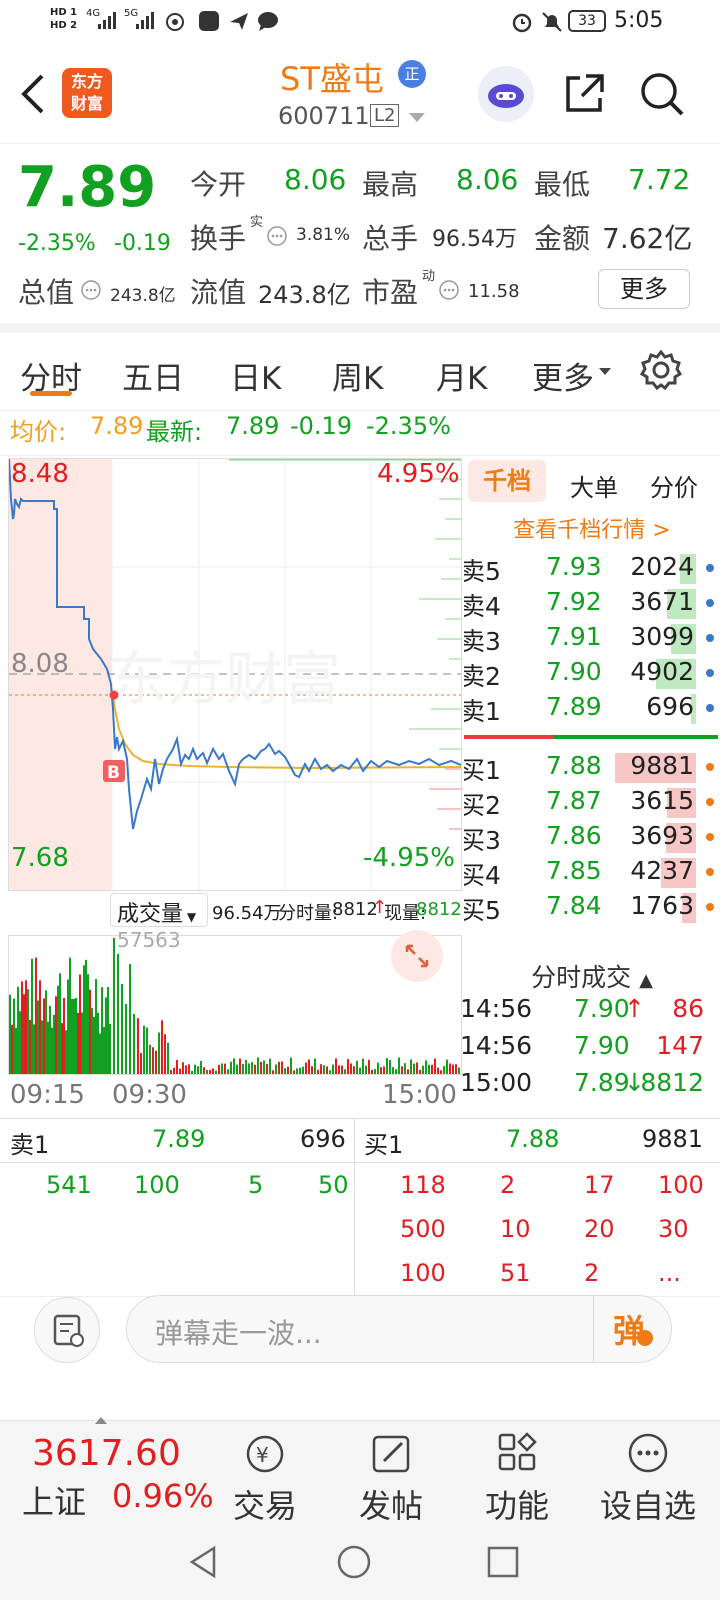 Image resolution: width=720 pixels, height=1600 pixels. Describe the element at coordinates (644, 289) in the screenshot. I see `more-button: 更多` at that location.